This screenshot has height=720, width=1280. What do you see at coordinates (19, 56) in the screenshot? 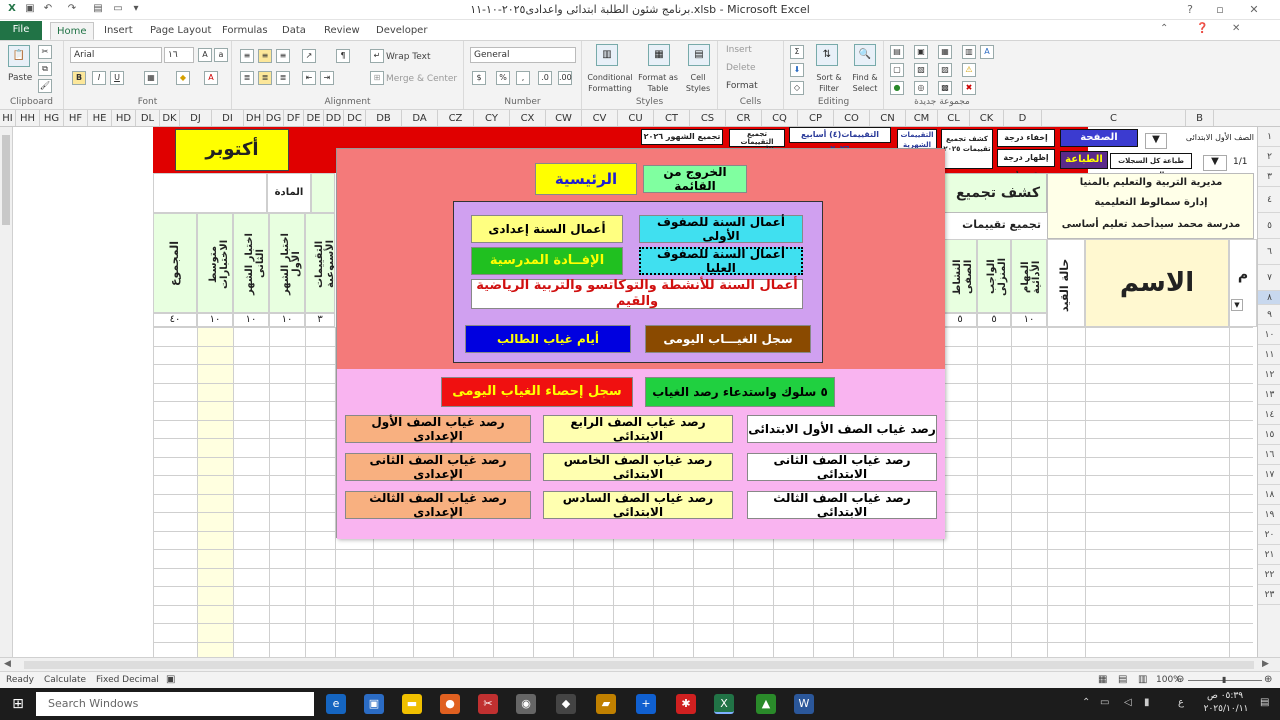
I see `paste-icon: 📋` at bounding box center [19, 56].